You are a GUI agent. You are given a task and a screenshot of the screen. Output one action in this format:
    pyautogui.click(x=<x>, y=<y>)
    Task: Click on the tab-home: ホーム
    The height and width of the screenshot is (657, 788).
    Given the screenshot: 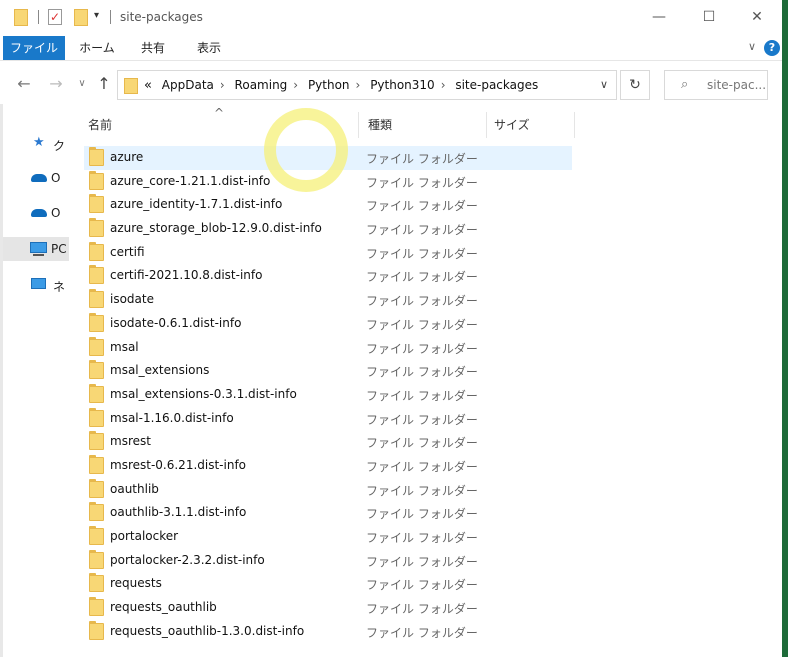 What is the action you would take?
    pyautogui.click(x=97, y=48)
    